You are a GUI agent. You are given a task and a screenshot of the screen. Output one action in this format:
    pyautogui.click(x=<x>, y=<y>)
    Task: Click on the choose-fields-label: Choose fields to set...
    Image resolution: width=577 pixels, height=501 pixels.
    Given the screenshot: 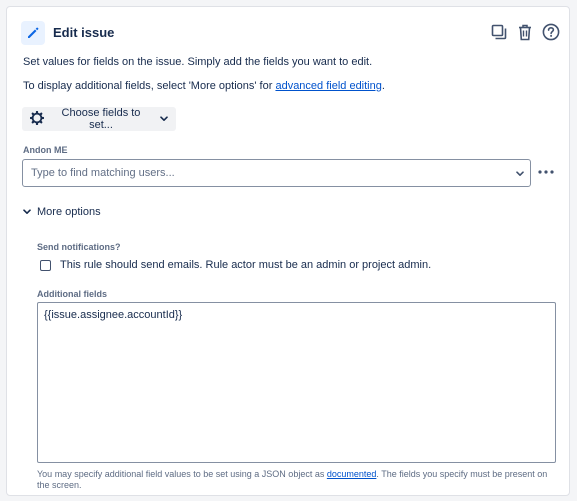 What is the action you would take?
    pyautogui.click(x=101, y=119)
    